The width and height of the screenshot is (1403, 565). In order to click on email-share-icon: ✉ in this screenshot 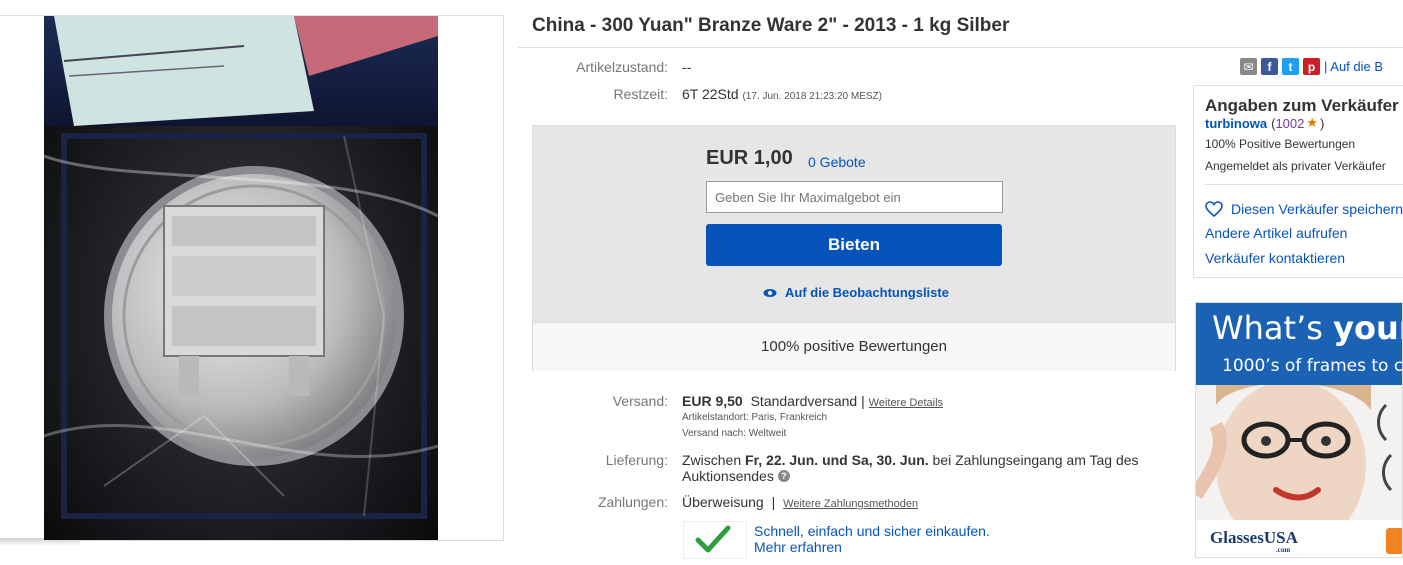, I will do `click(1248, 66)`.